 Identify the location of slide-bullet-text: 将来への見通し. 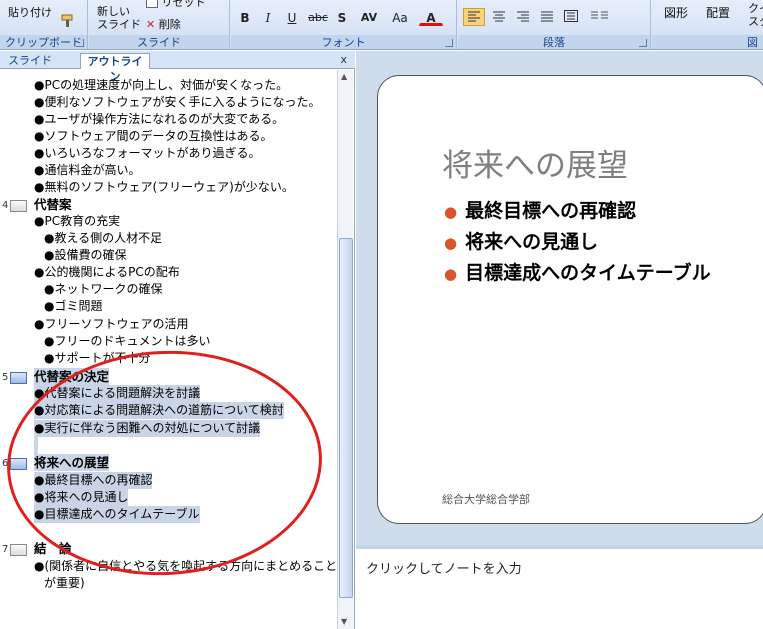
(532, 242).